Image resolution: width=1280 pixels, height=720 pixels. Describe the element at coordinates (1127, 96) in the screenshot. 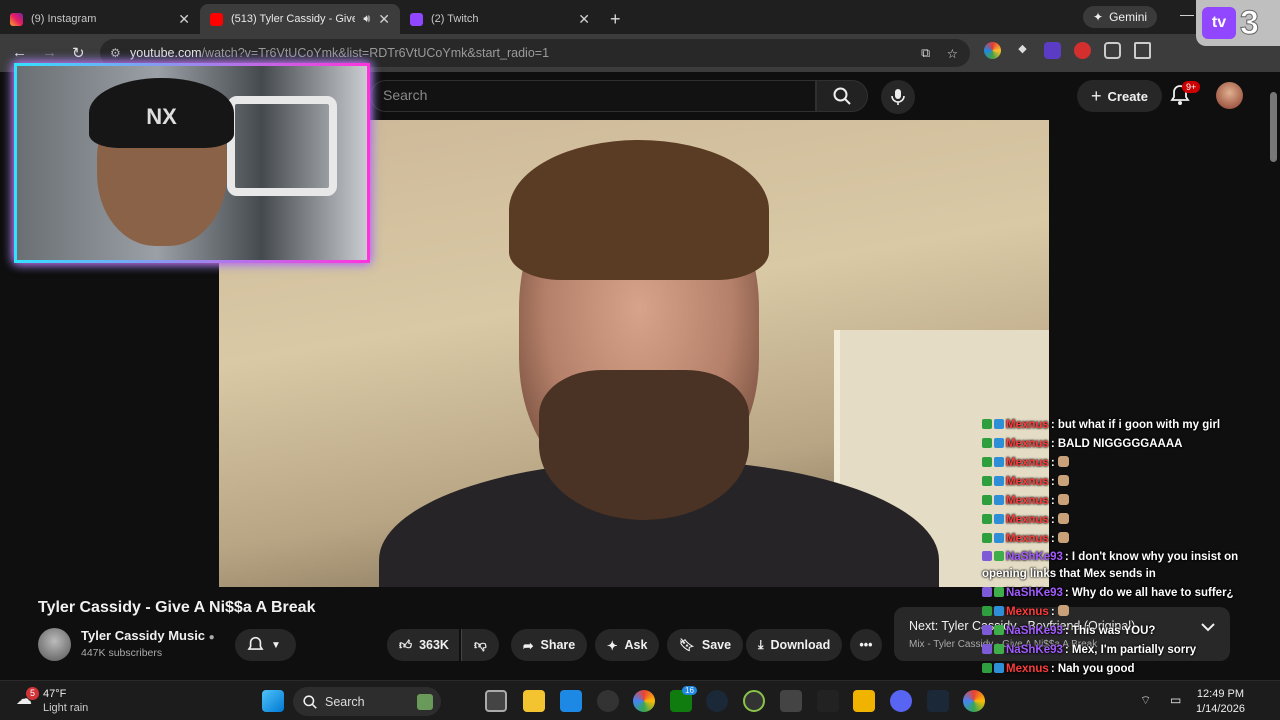

I see `create-label: Create` at that location.